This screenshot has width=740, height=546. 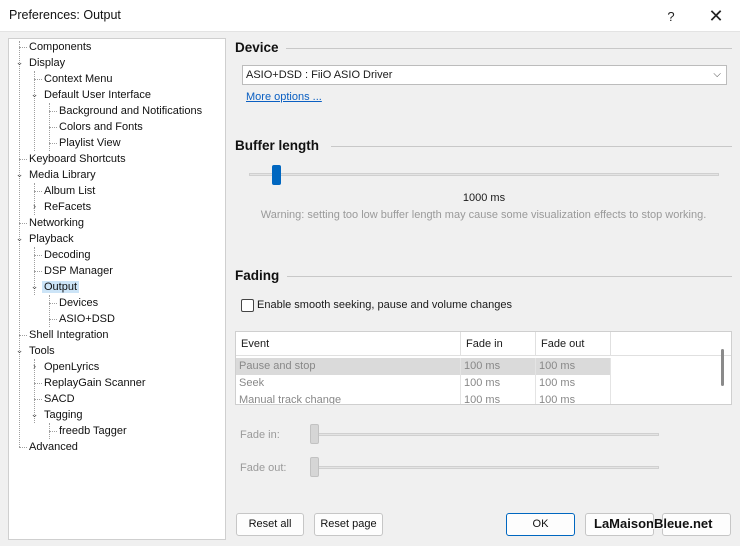 I want to click on tree-item-asio-dsd: ASIO+DSD, so click(x=82, y=319).